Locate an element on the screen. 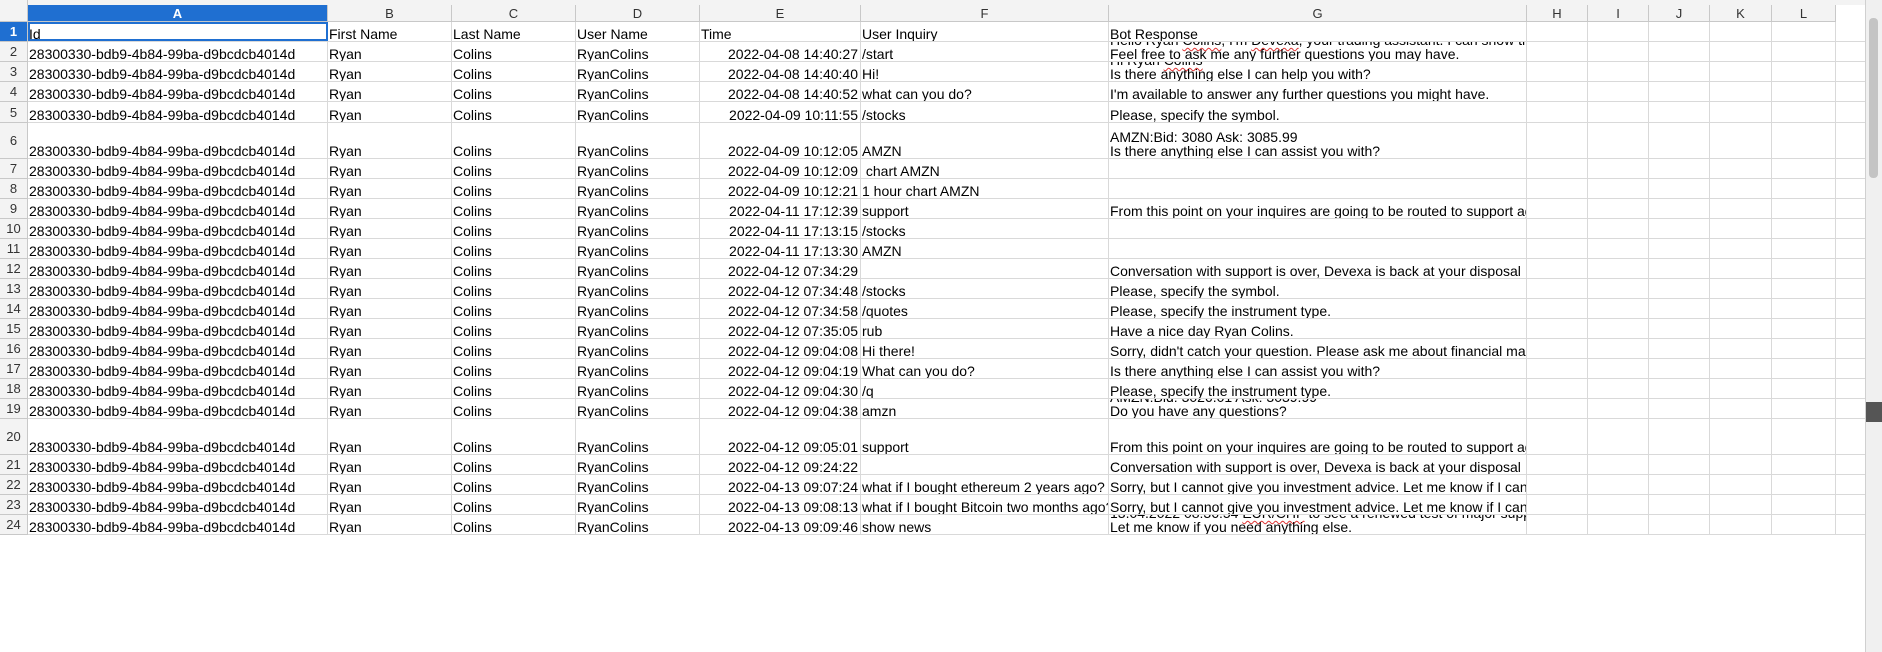  cell-time: 2022-04-12 07:34:58 is located at coordinates (780, 308).